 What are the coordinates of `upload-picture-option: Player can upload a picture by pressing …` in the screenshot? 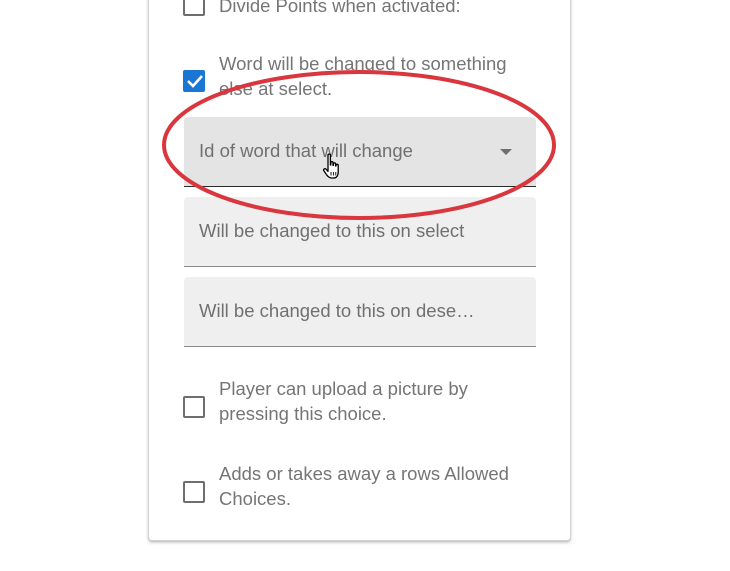 It's located at (363, 402).